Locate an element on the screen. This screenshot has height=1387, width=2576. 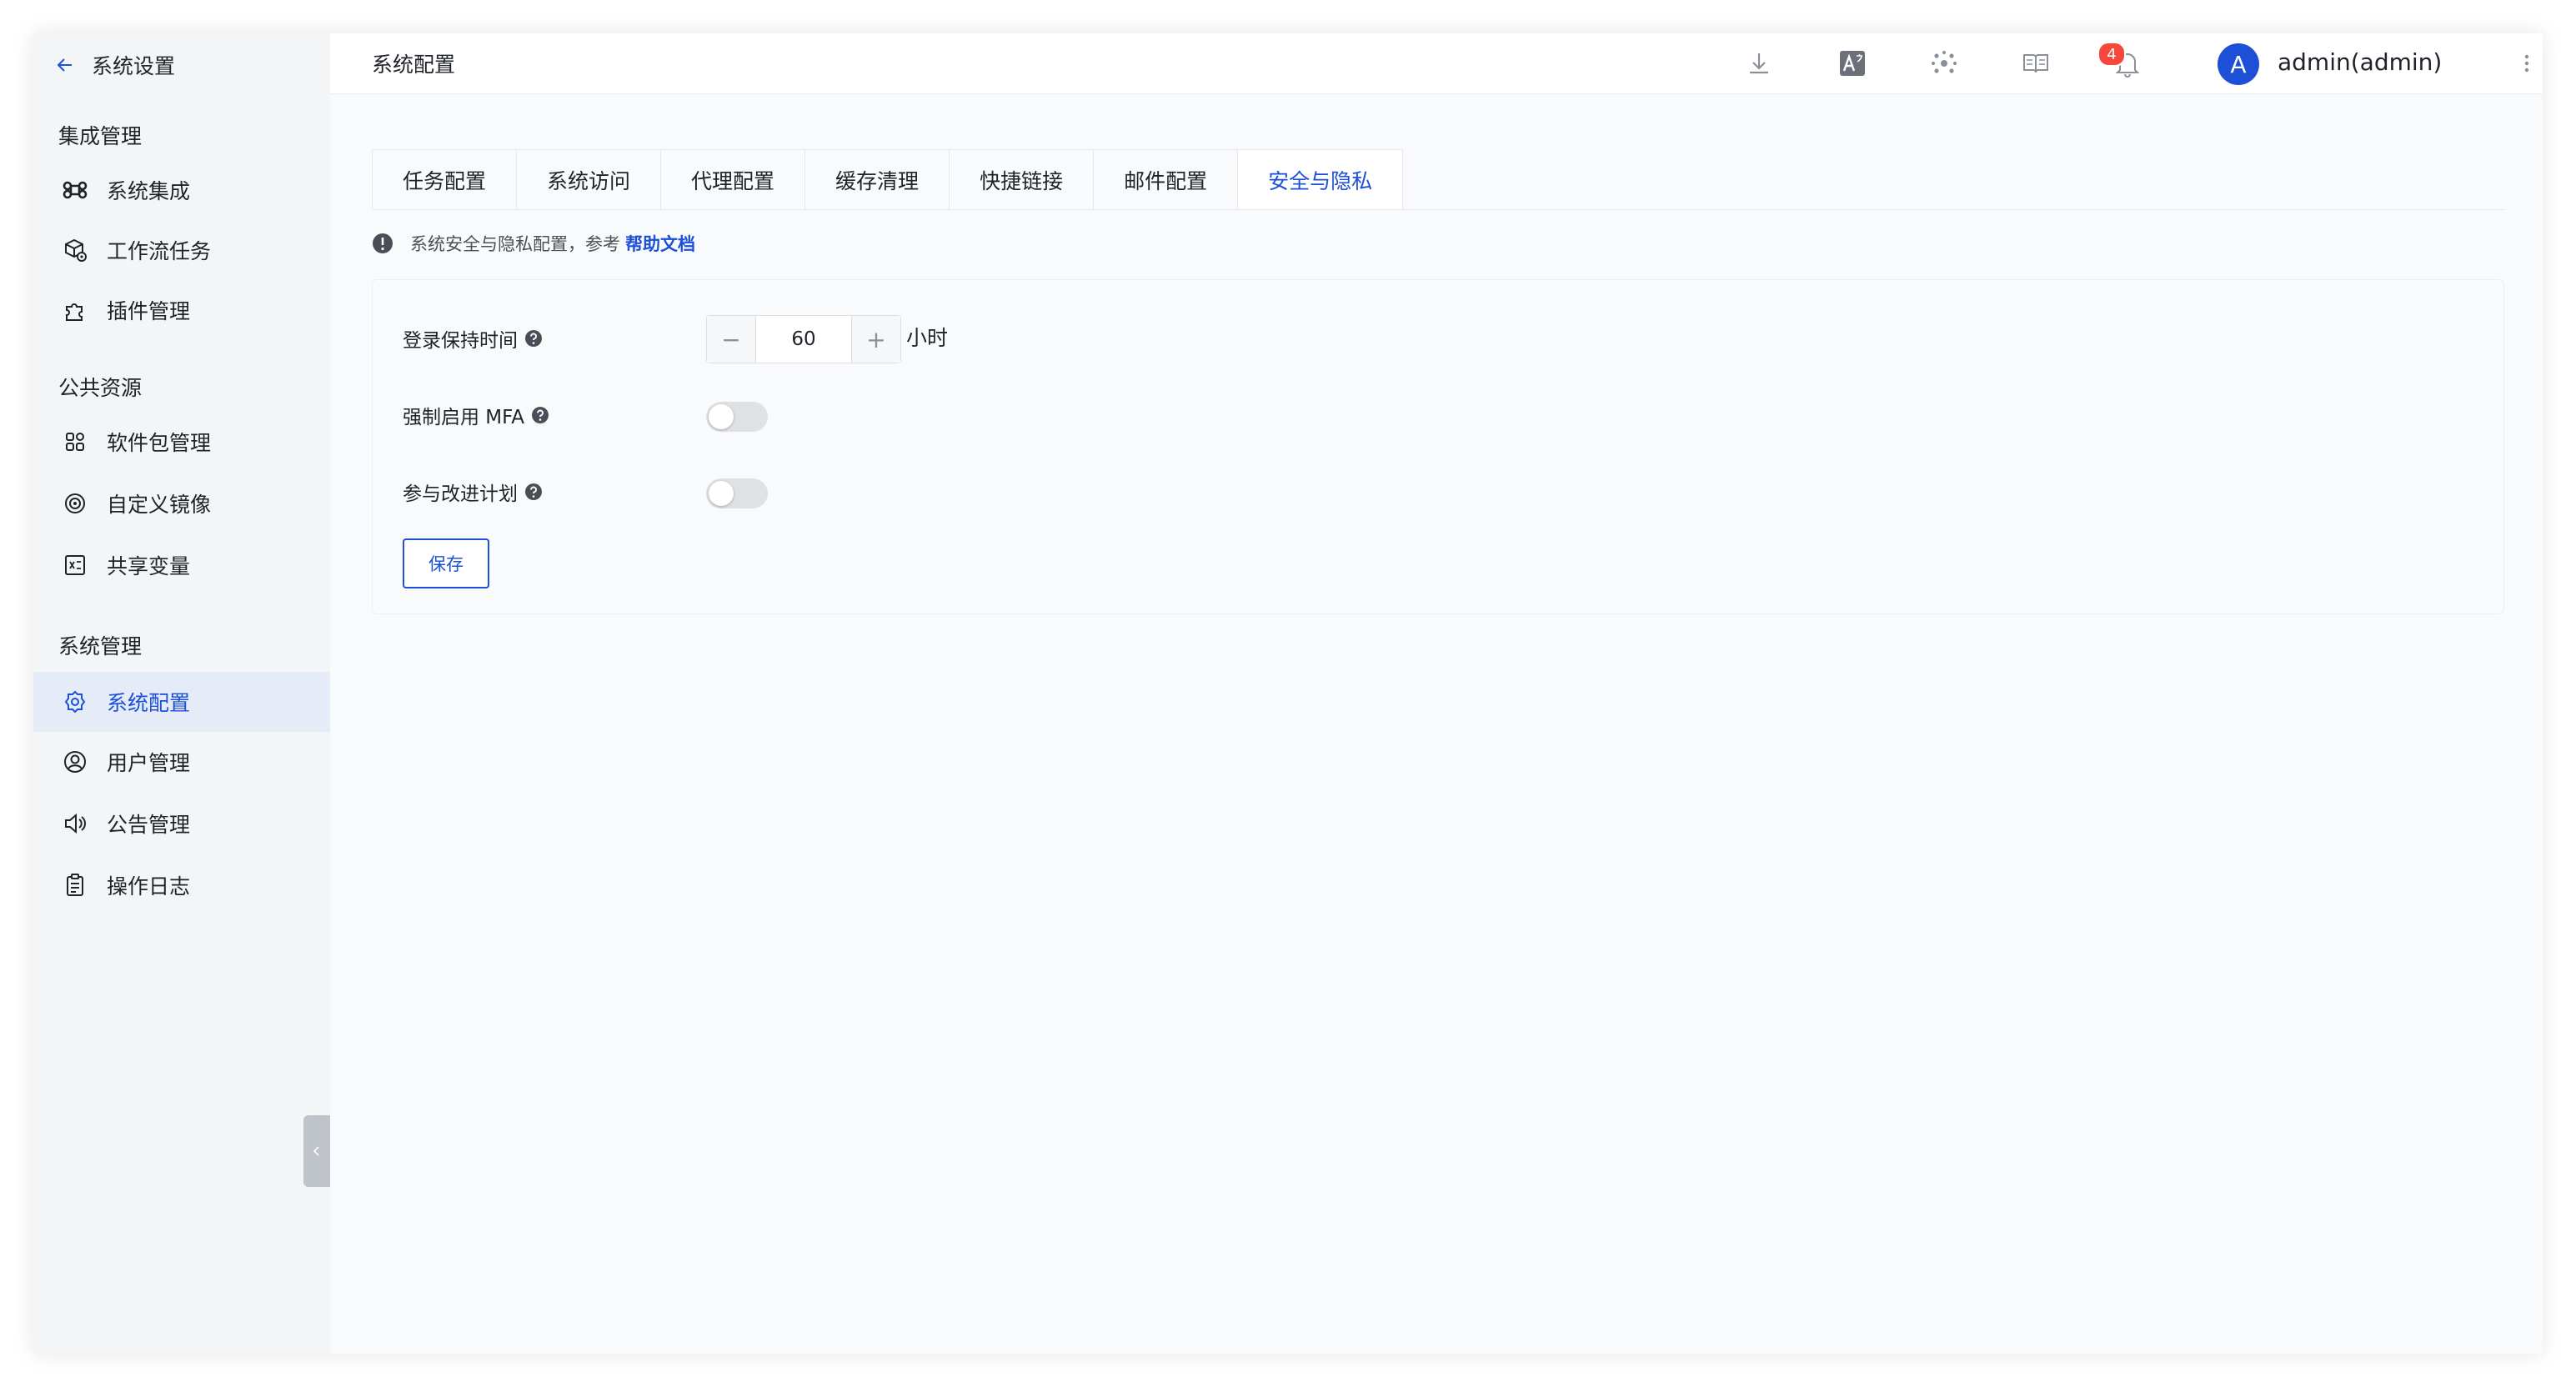
increment-button: + is located at coordinates (876, 339).